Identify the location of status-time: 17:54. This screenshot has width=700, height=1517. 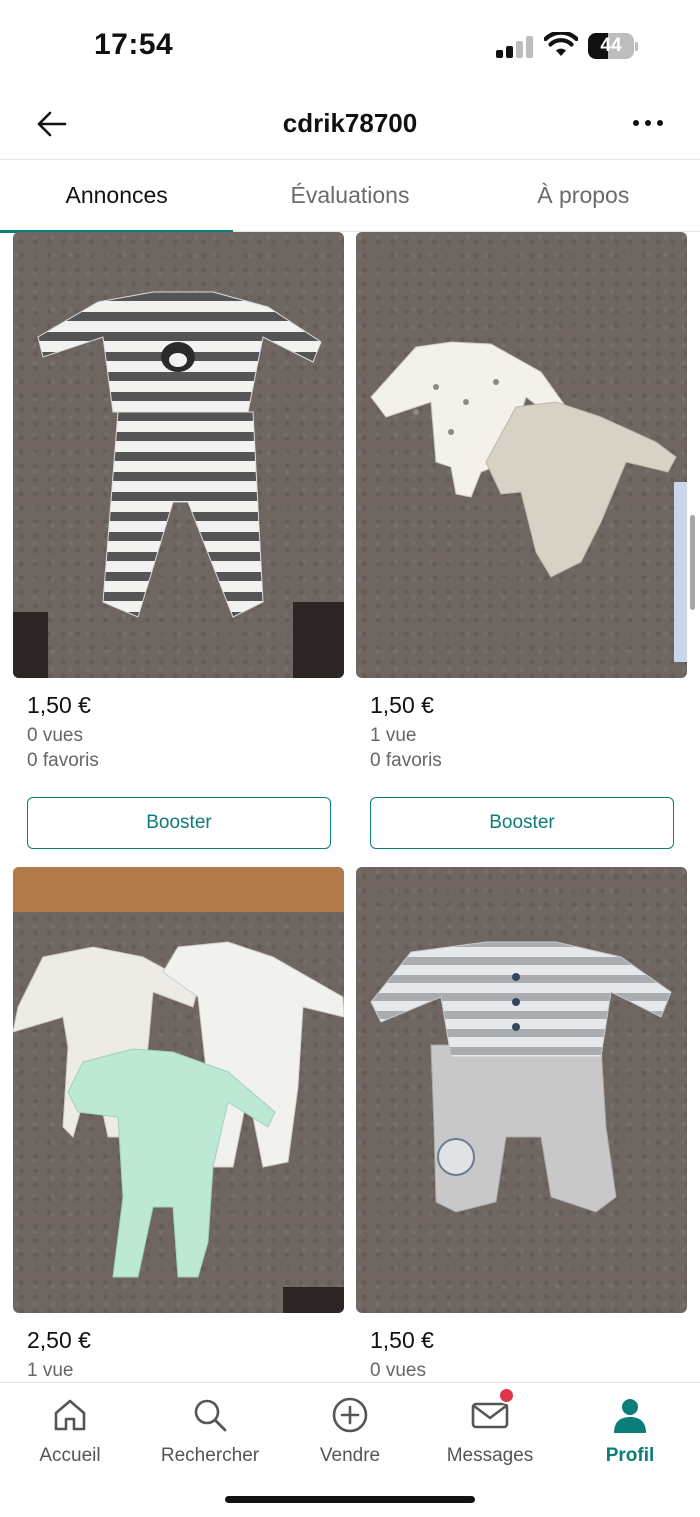
(134, 44).